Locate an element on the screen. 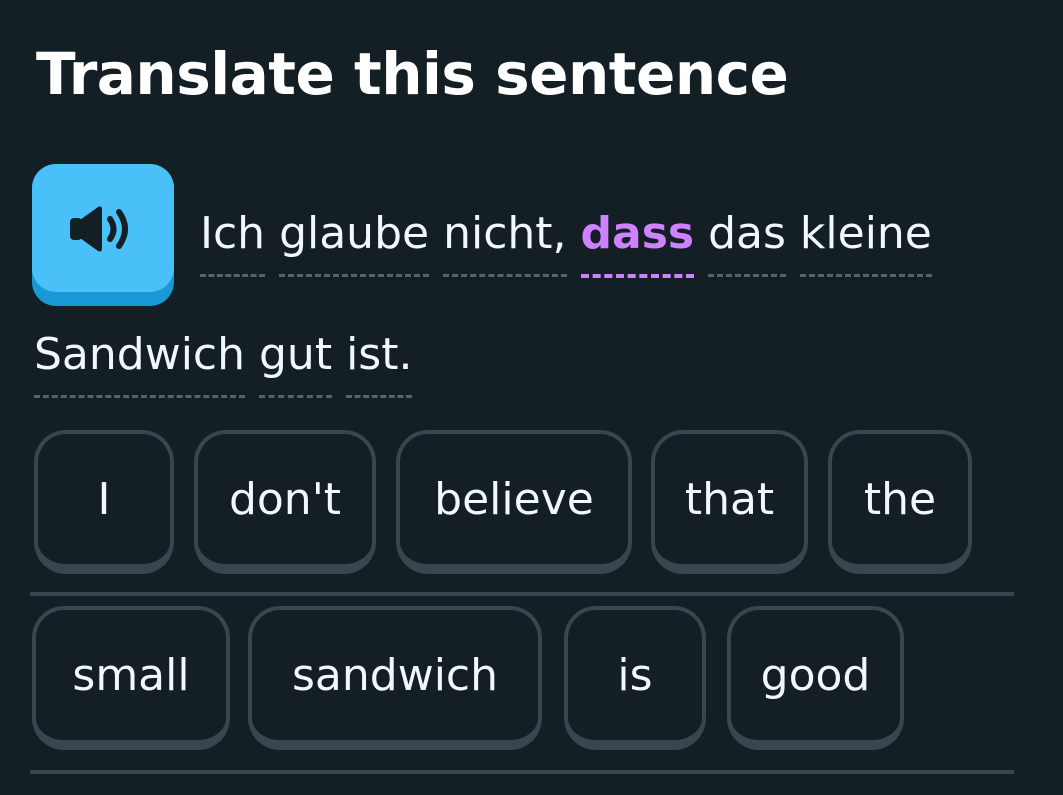 This screenshot has width=1063, height=795. word-bank-row-1-divider is located at coordinates (522, 594).